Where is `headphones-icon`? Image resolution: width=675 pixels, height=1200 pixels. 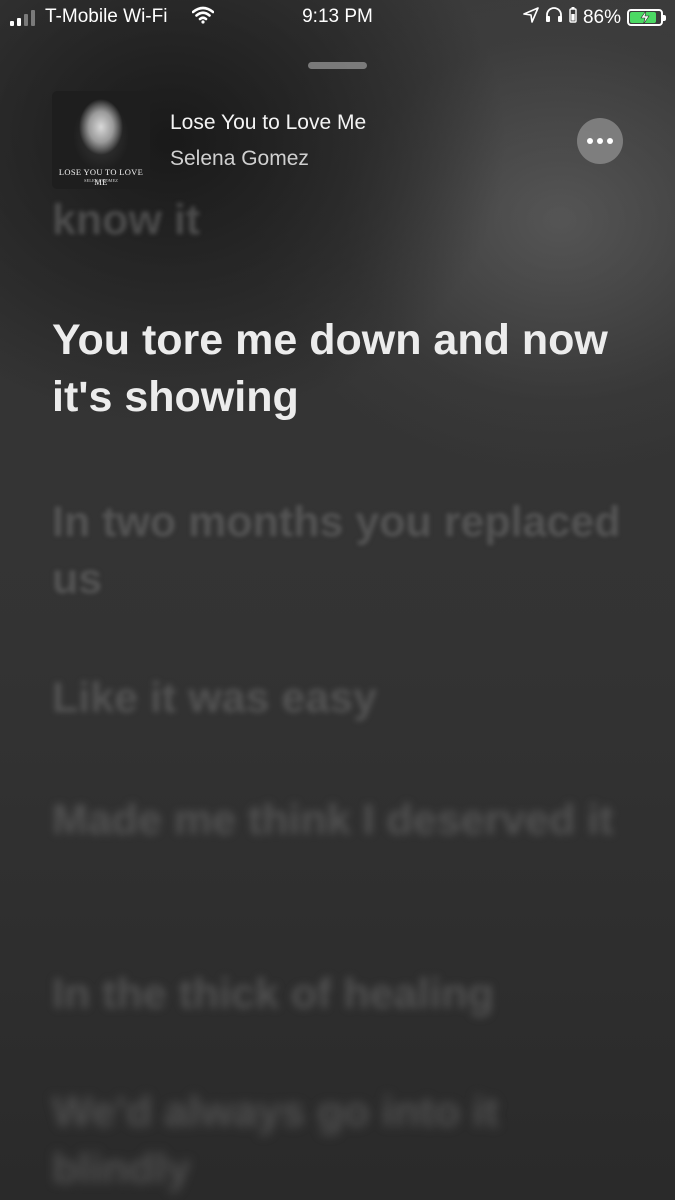
headphones-icon is located at coordinates (554, 17).